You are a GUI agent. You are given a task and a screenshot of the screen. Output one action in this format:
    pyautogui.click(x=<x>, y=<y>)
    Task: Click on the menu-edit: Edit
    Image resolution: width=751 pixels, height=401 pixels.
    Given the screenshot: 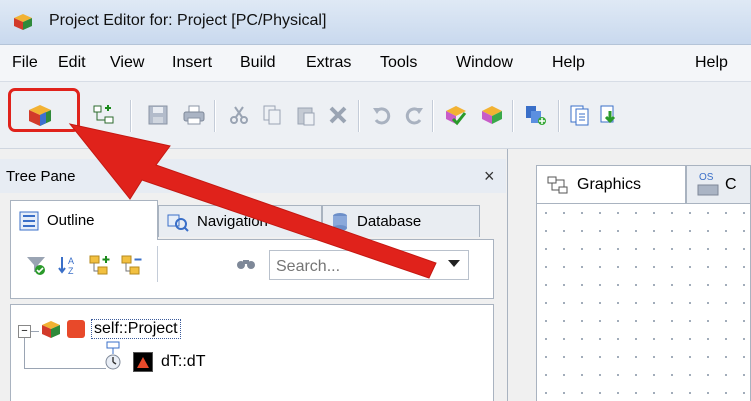 What is the action you would take?
    pyautogui.click(x=72, y=63)
    